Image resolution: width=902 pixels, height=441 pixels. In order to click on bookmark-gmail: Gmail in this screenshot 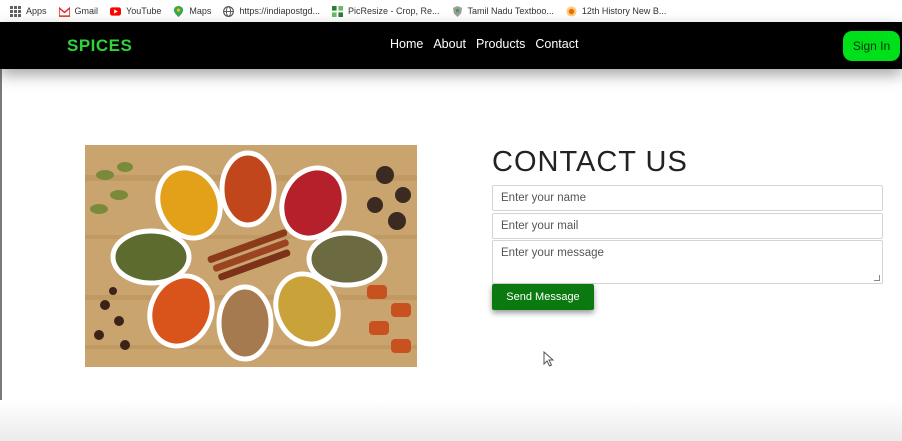, I will do `click(78, 11)`.